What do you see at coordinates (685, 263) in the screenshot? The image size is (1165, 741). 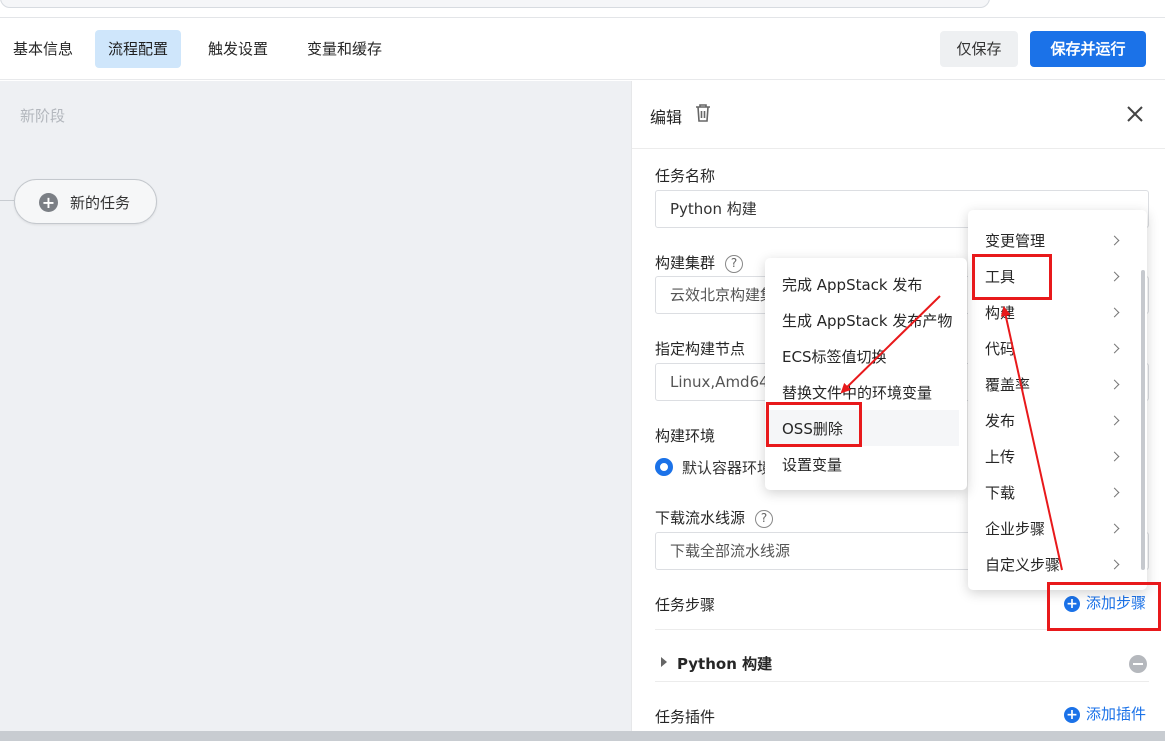 I see `build-cluster-label-text: 构建集群` at bounding box center [685, 263].